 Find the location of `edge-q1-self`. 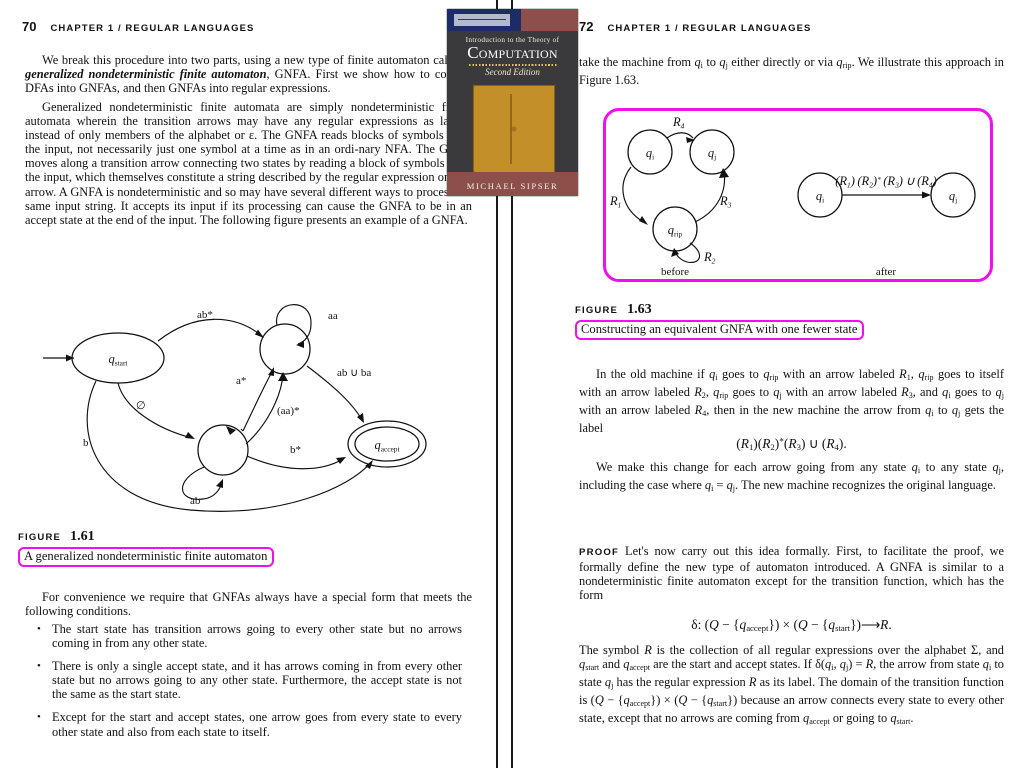

edge-q1-self is located at coordinates (294, 326).